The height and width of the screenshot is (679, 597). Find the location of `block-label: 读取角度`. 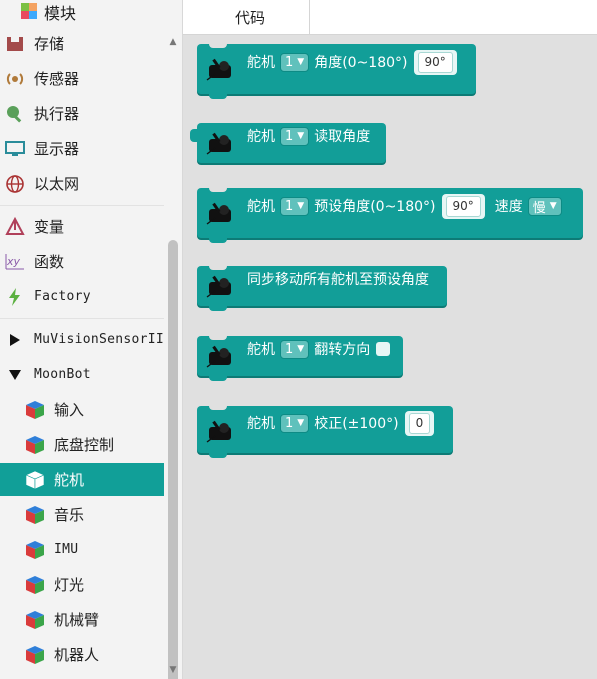

block-label: 读取角度 is located at coordinates (342, 137).